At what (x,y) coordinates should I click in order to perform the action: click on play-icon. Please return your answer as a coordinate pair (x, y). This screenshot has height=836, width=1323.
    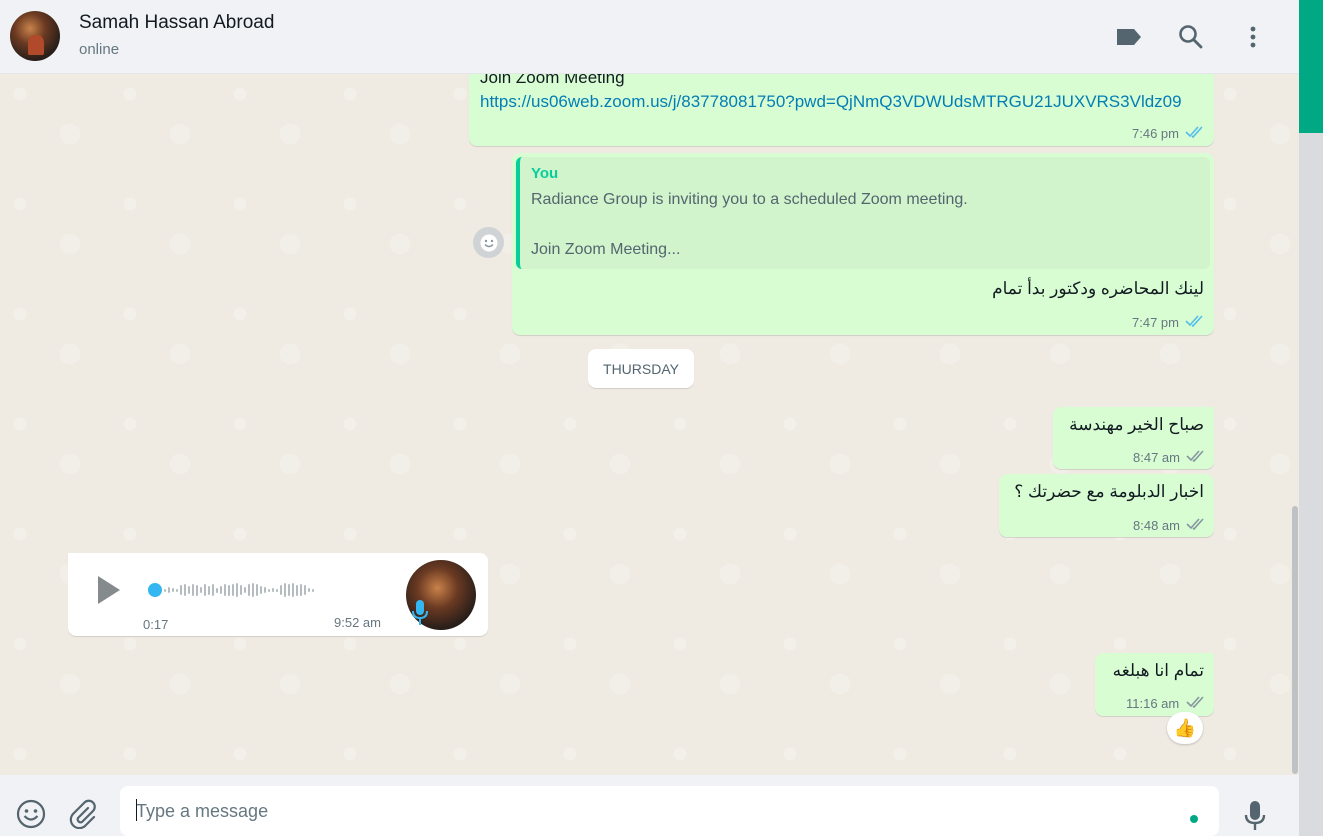
    Looking at the image, I should click on (109, 590).